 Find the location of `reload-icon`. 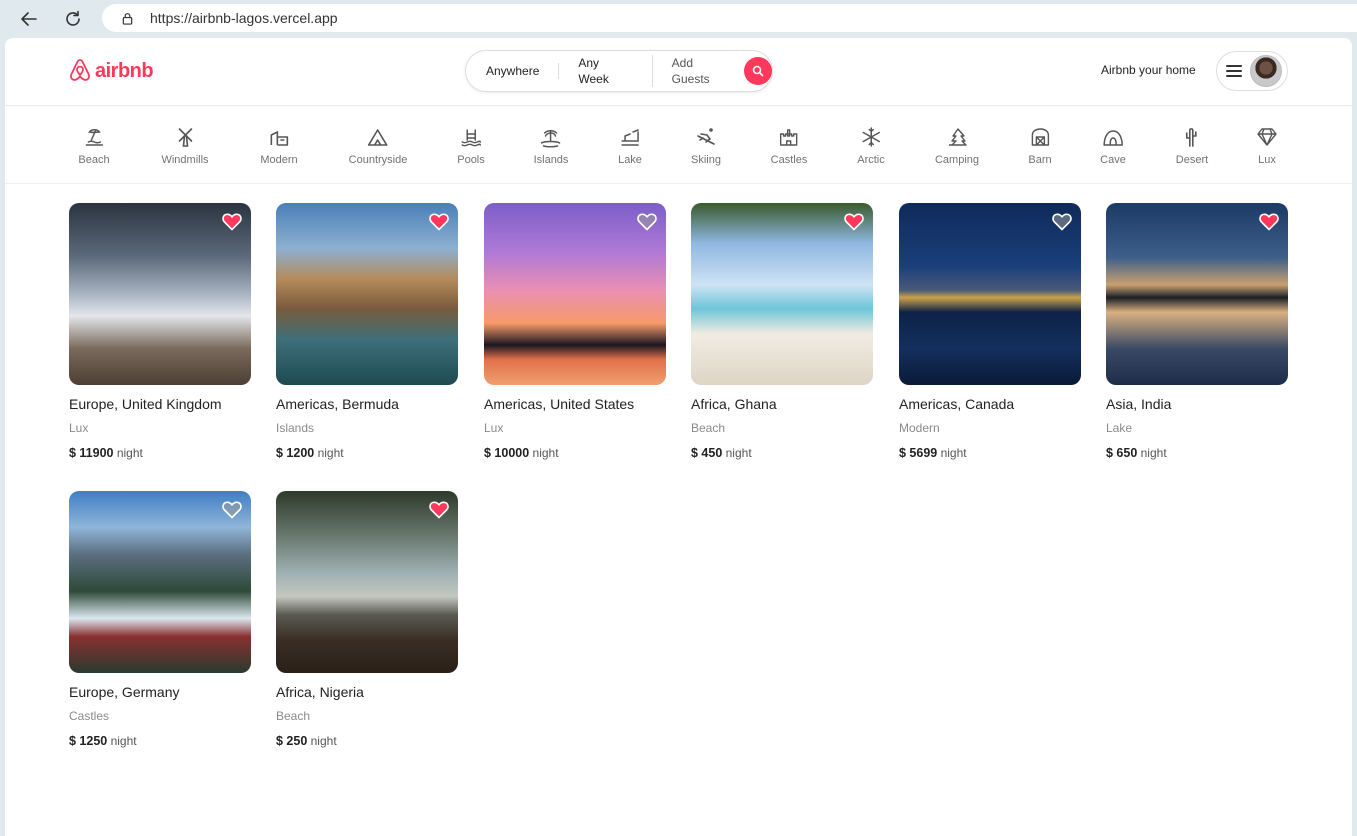

reload-icon is located at coordinates (73, 18).